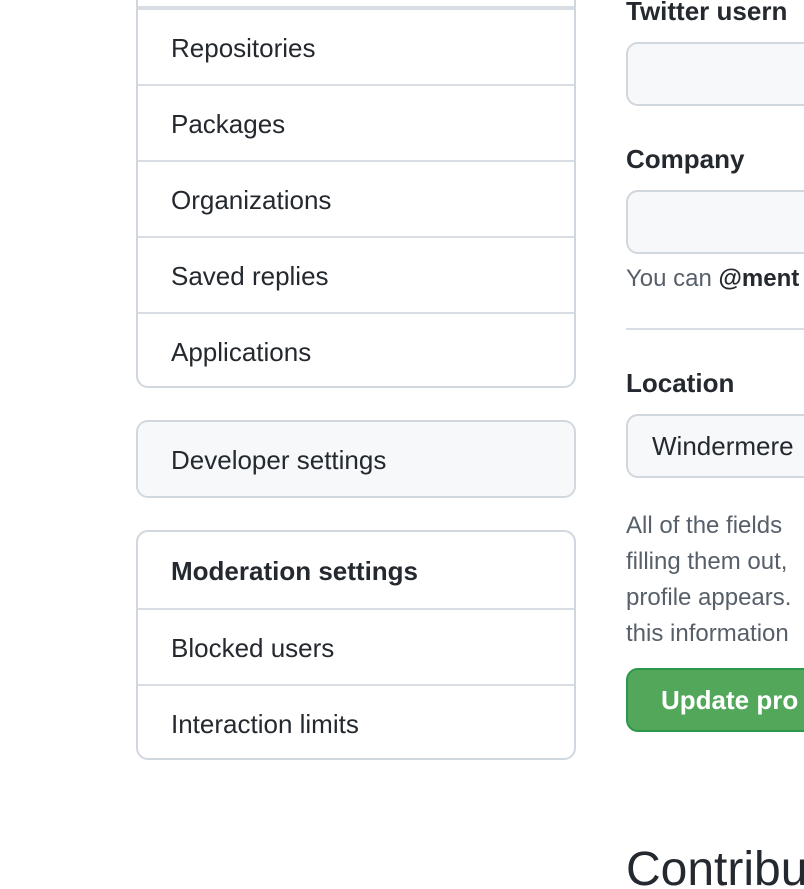 This screenshot has width=804, height=889. I want to click on update-profile-button: Update pro, so click(715, 700).